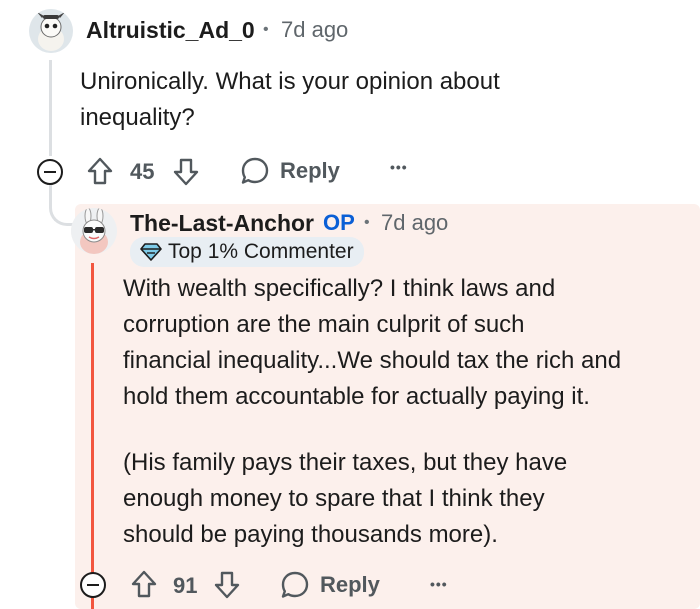  I want to click on thread-line-main, so click(50, 108).